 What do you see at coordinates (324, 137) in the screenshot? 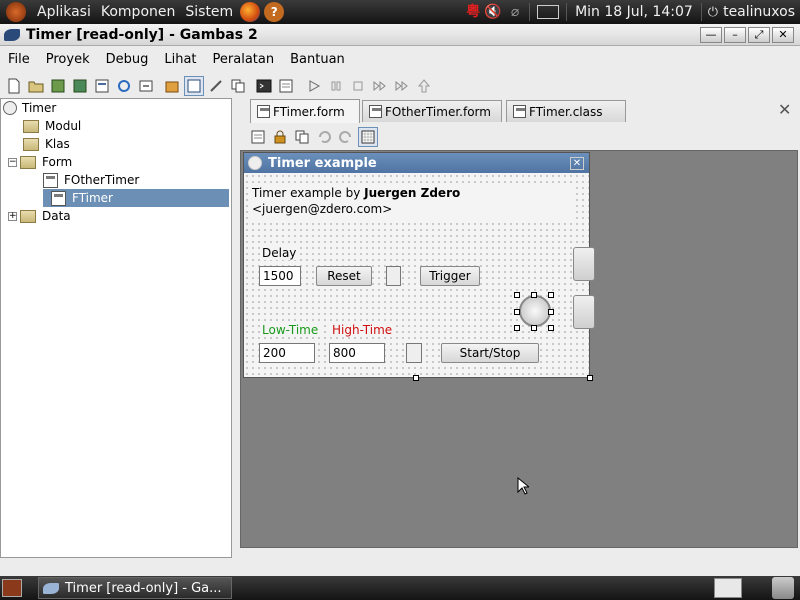
I see `undo-icon` at bounding box center [324, 137].